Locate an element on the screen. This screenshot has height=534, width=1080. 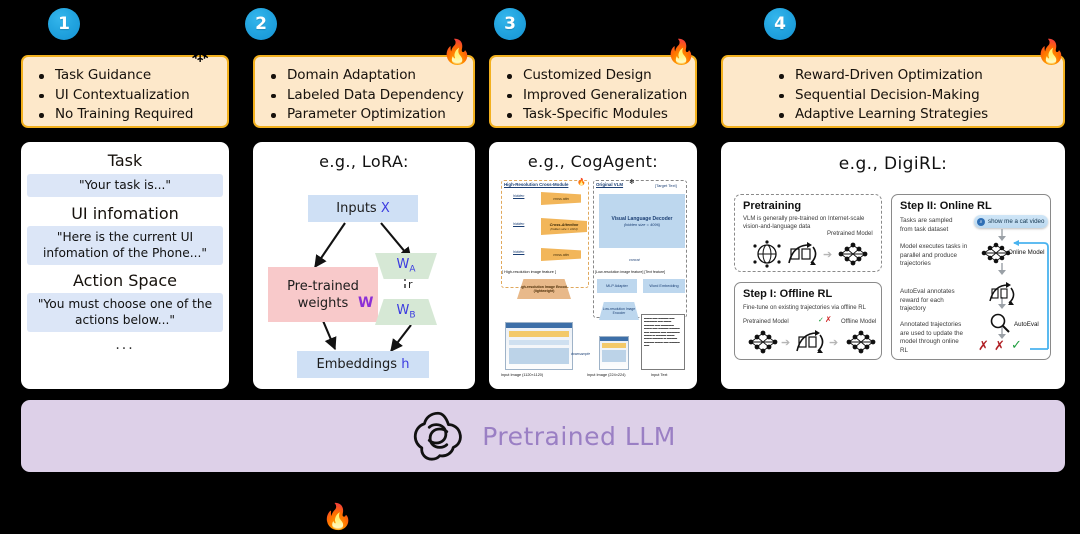
bullet-item: Reward-Driven Optimization is located at coordinates (913, 76).